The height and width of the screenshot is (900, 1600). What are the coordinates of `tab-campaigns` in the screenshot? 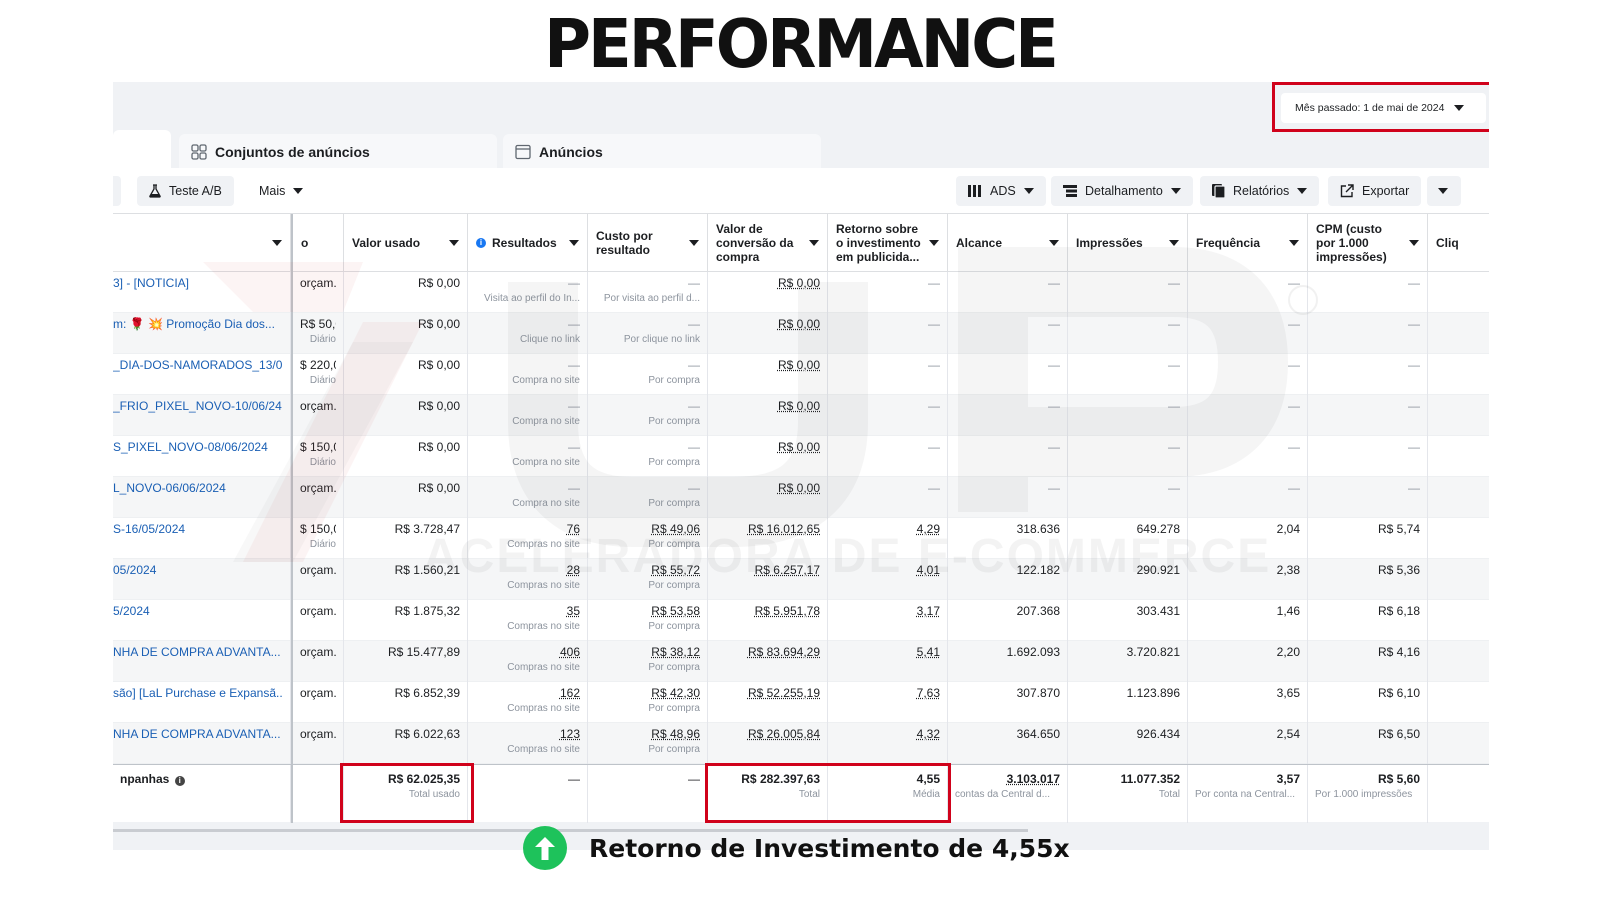 It's located at (142, 151).